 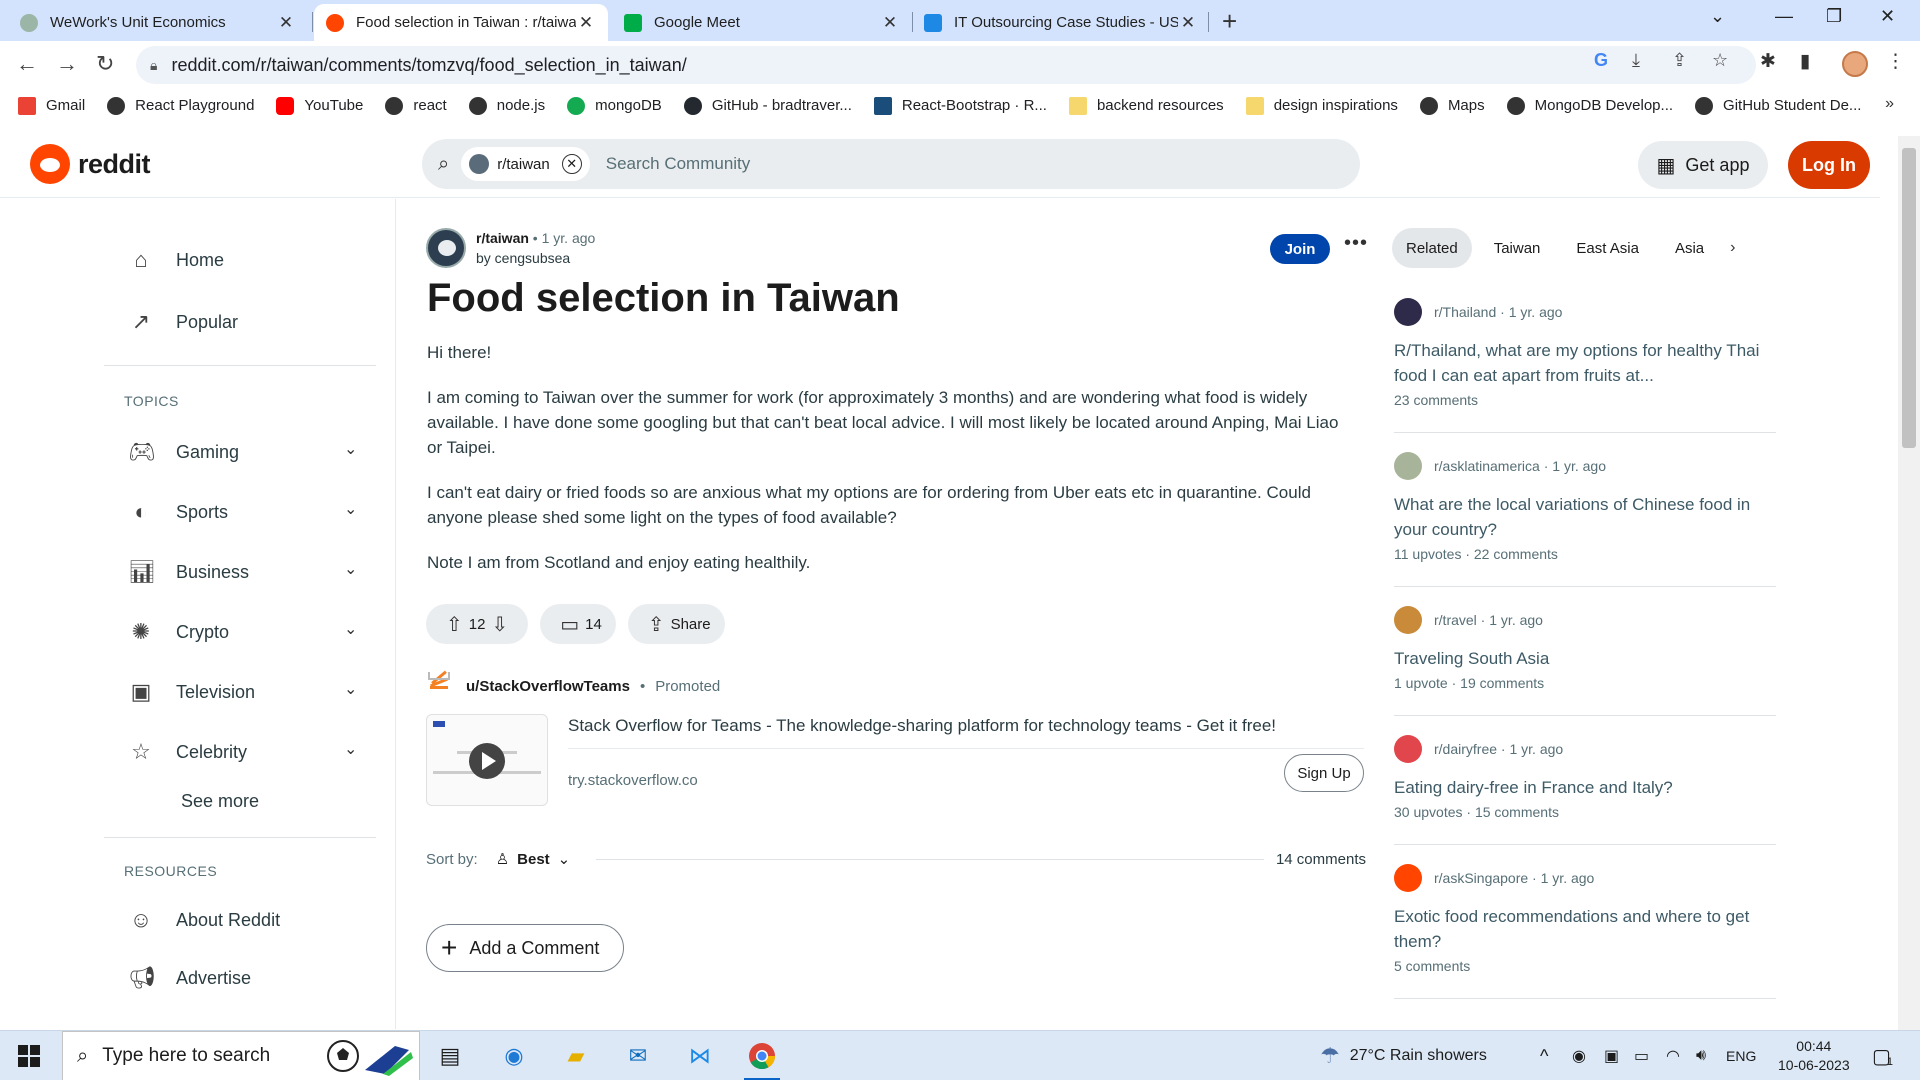 I want to click on sidebar-item-about-reddit: ☺ About Reddit, so click(x=204, y=920).